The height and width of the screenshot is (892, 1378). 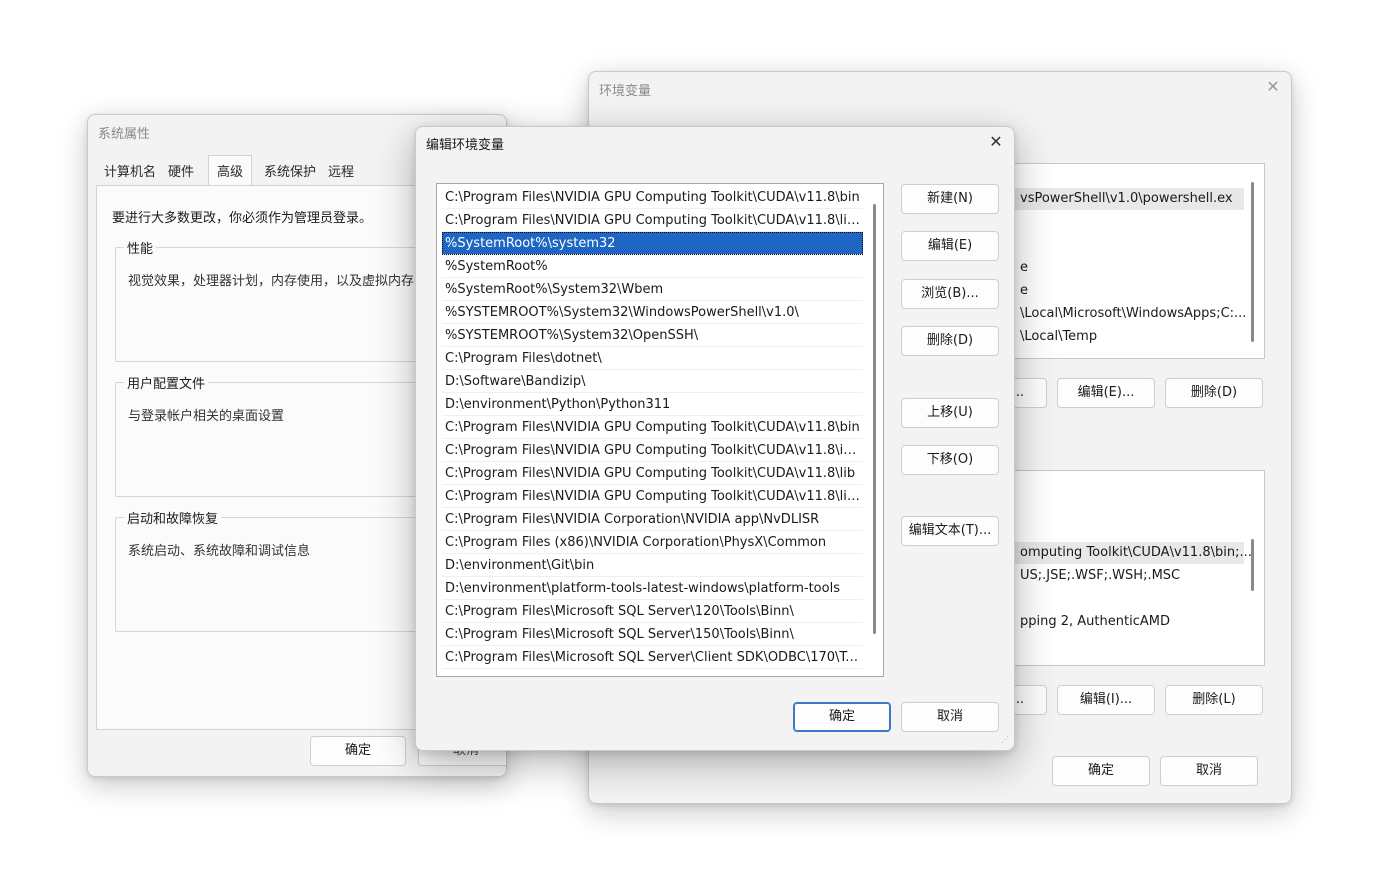 What do you see at coordinates (1101, 771) in the screenshot?
I see `envvars-ok-button: 确定` at bounding box center [1101, 771].